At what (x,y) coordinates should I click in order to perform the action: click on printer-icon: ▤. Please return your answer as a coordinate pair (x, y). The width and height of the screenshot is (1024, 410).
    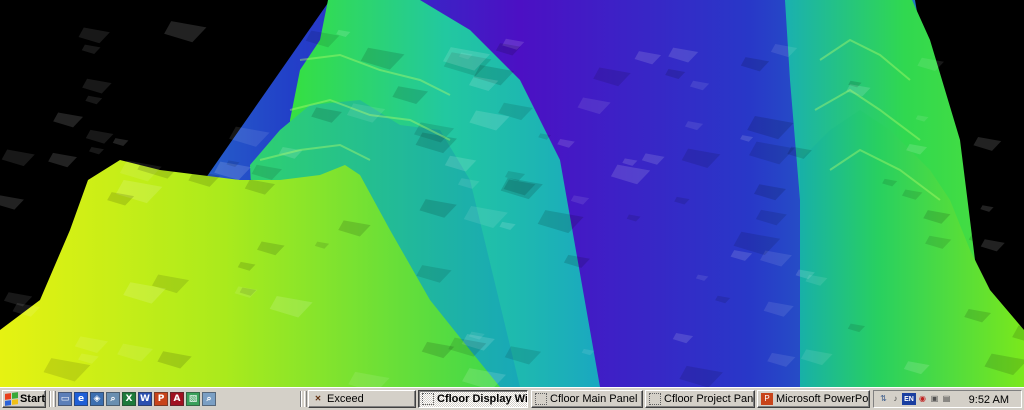
    Looking at the image, I should click on (946, 399).